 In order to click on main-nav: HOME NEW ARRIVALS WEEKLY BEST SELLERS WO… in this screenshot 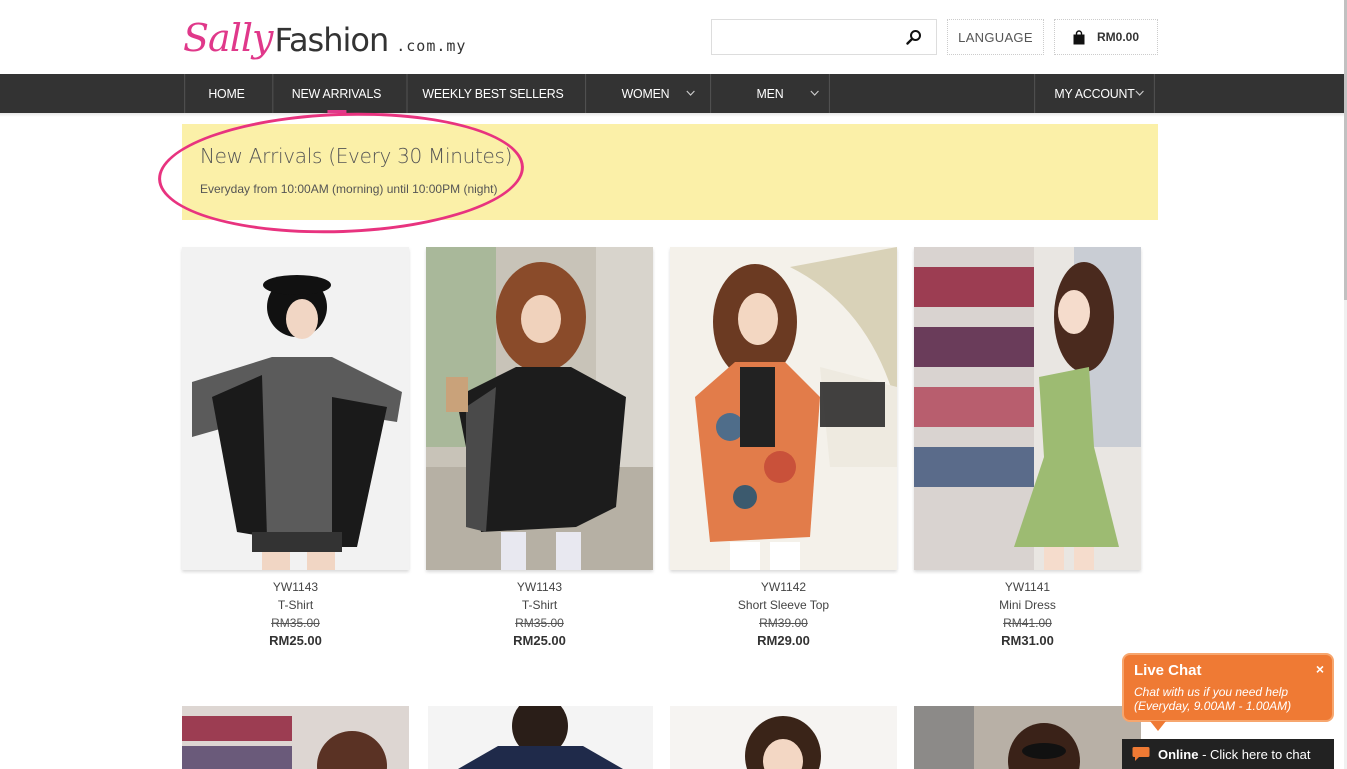, I will do `click(672, 93)`.